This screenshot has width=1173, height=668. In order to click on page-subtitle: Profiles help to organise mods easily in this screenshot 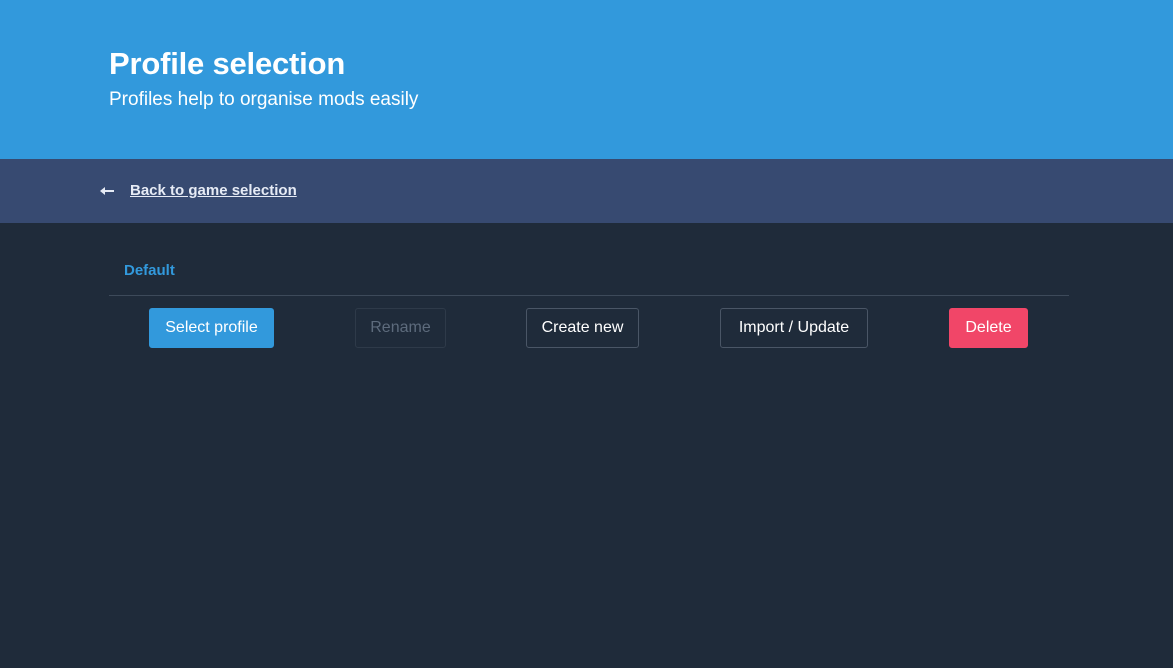, I will do `click(264, 99)`.